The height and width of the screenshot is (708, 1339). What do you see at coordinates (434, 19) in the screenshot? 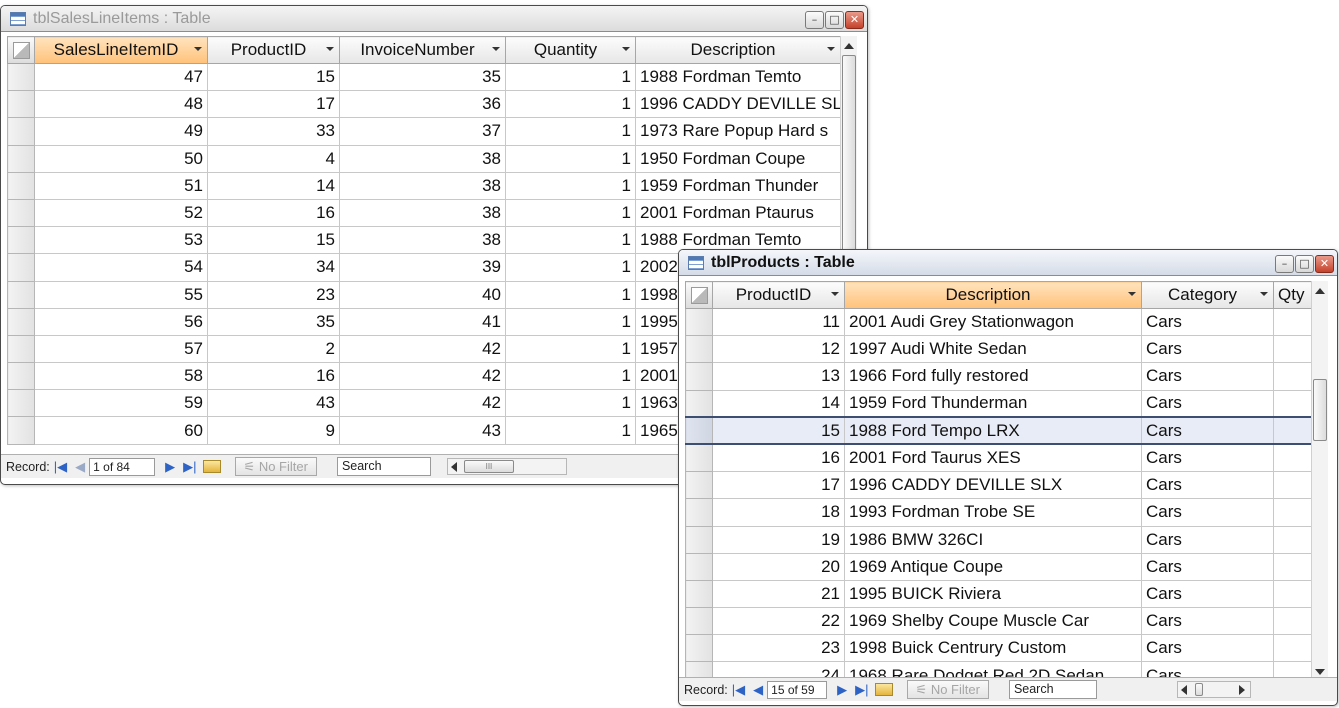
I see `sales-window-titlebar: tblSalesLineItems : Table – □ ✕` at bounding box center [434, 19].